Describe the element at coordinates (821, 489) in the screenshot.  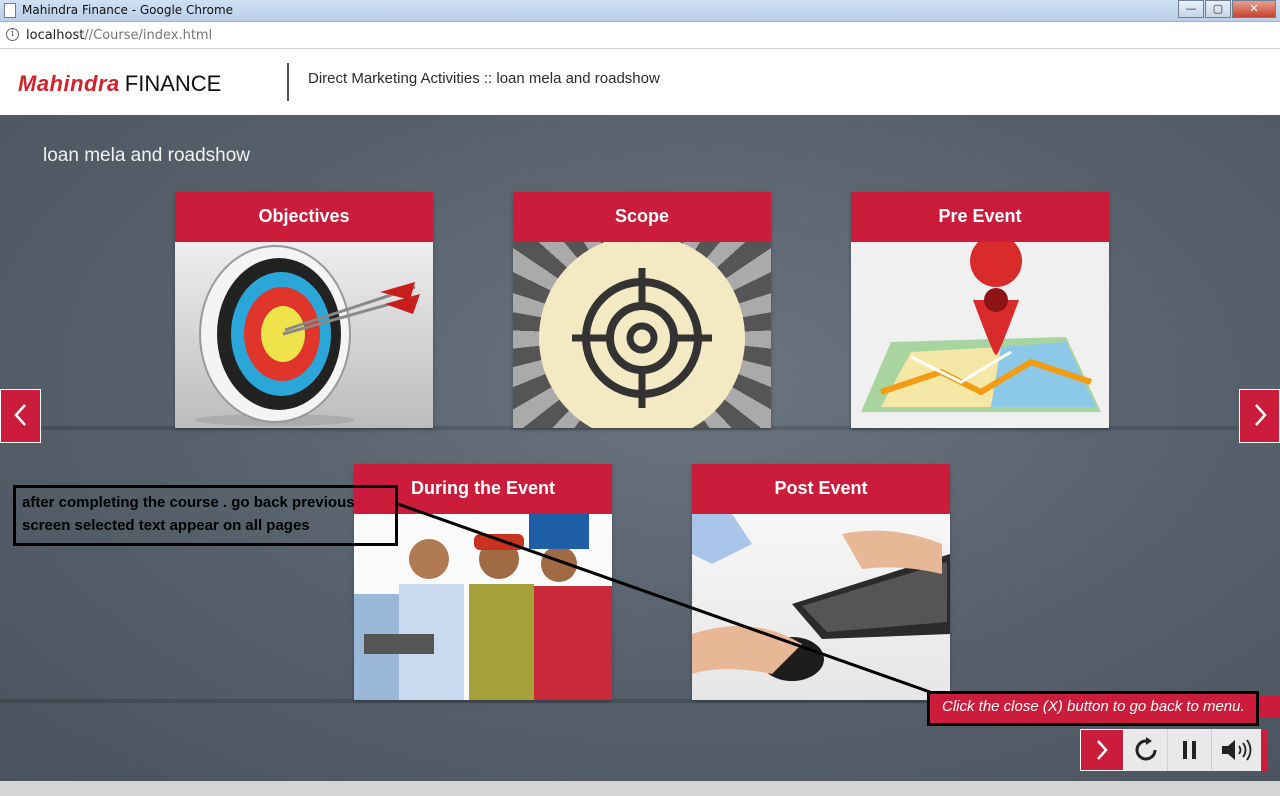
I see `card-label: Post Event` at that location.